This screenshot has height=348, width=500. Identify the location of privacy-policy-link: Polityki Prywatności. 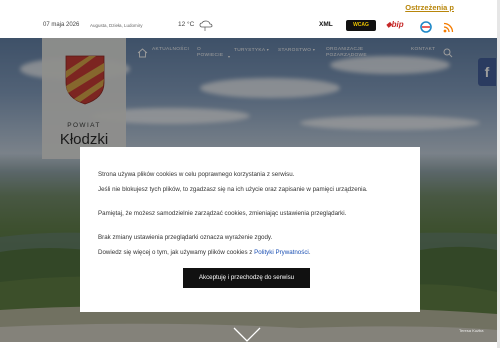
(281, 252).